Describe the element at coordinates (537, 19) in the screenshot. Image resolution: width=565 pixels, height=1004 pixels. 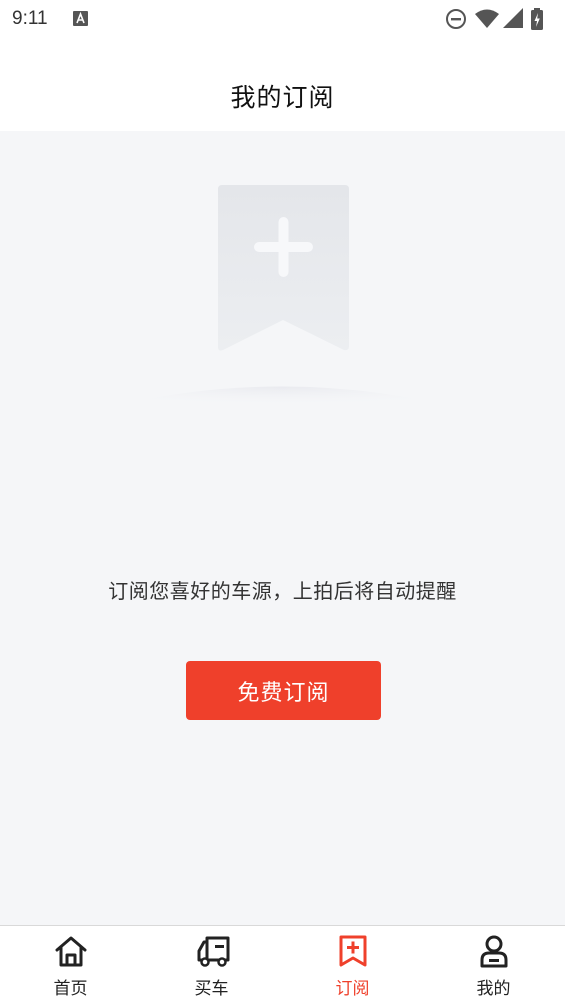
I see `battery-icon` at that location.